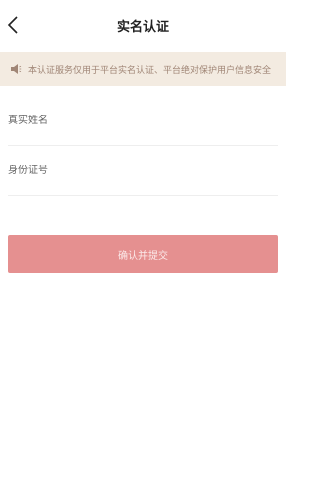 Image resolution: width=320 pixels, height=500 pixels. I want to click on chevron-left-icon, so click(12, 25).